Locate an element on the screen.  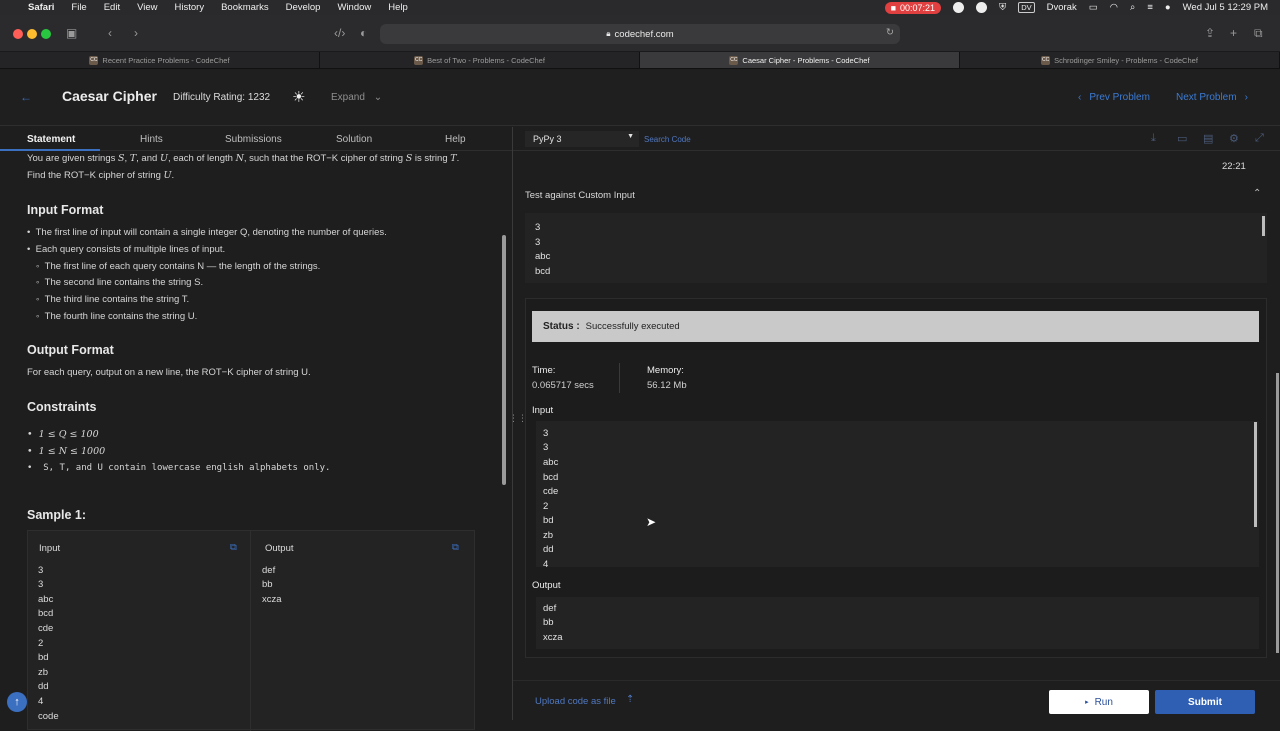
minimize-window-button is located at coordinates (32, 34).